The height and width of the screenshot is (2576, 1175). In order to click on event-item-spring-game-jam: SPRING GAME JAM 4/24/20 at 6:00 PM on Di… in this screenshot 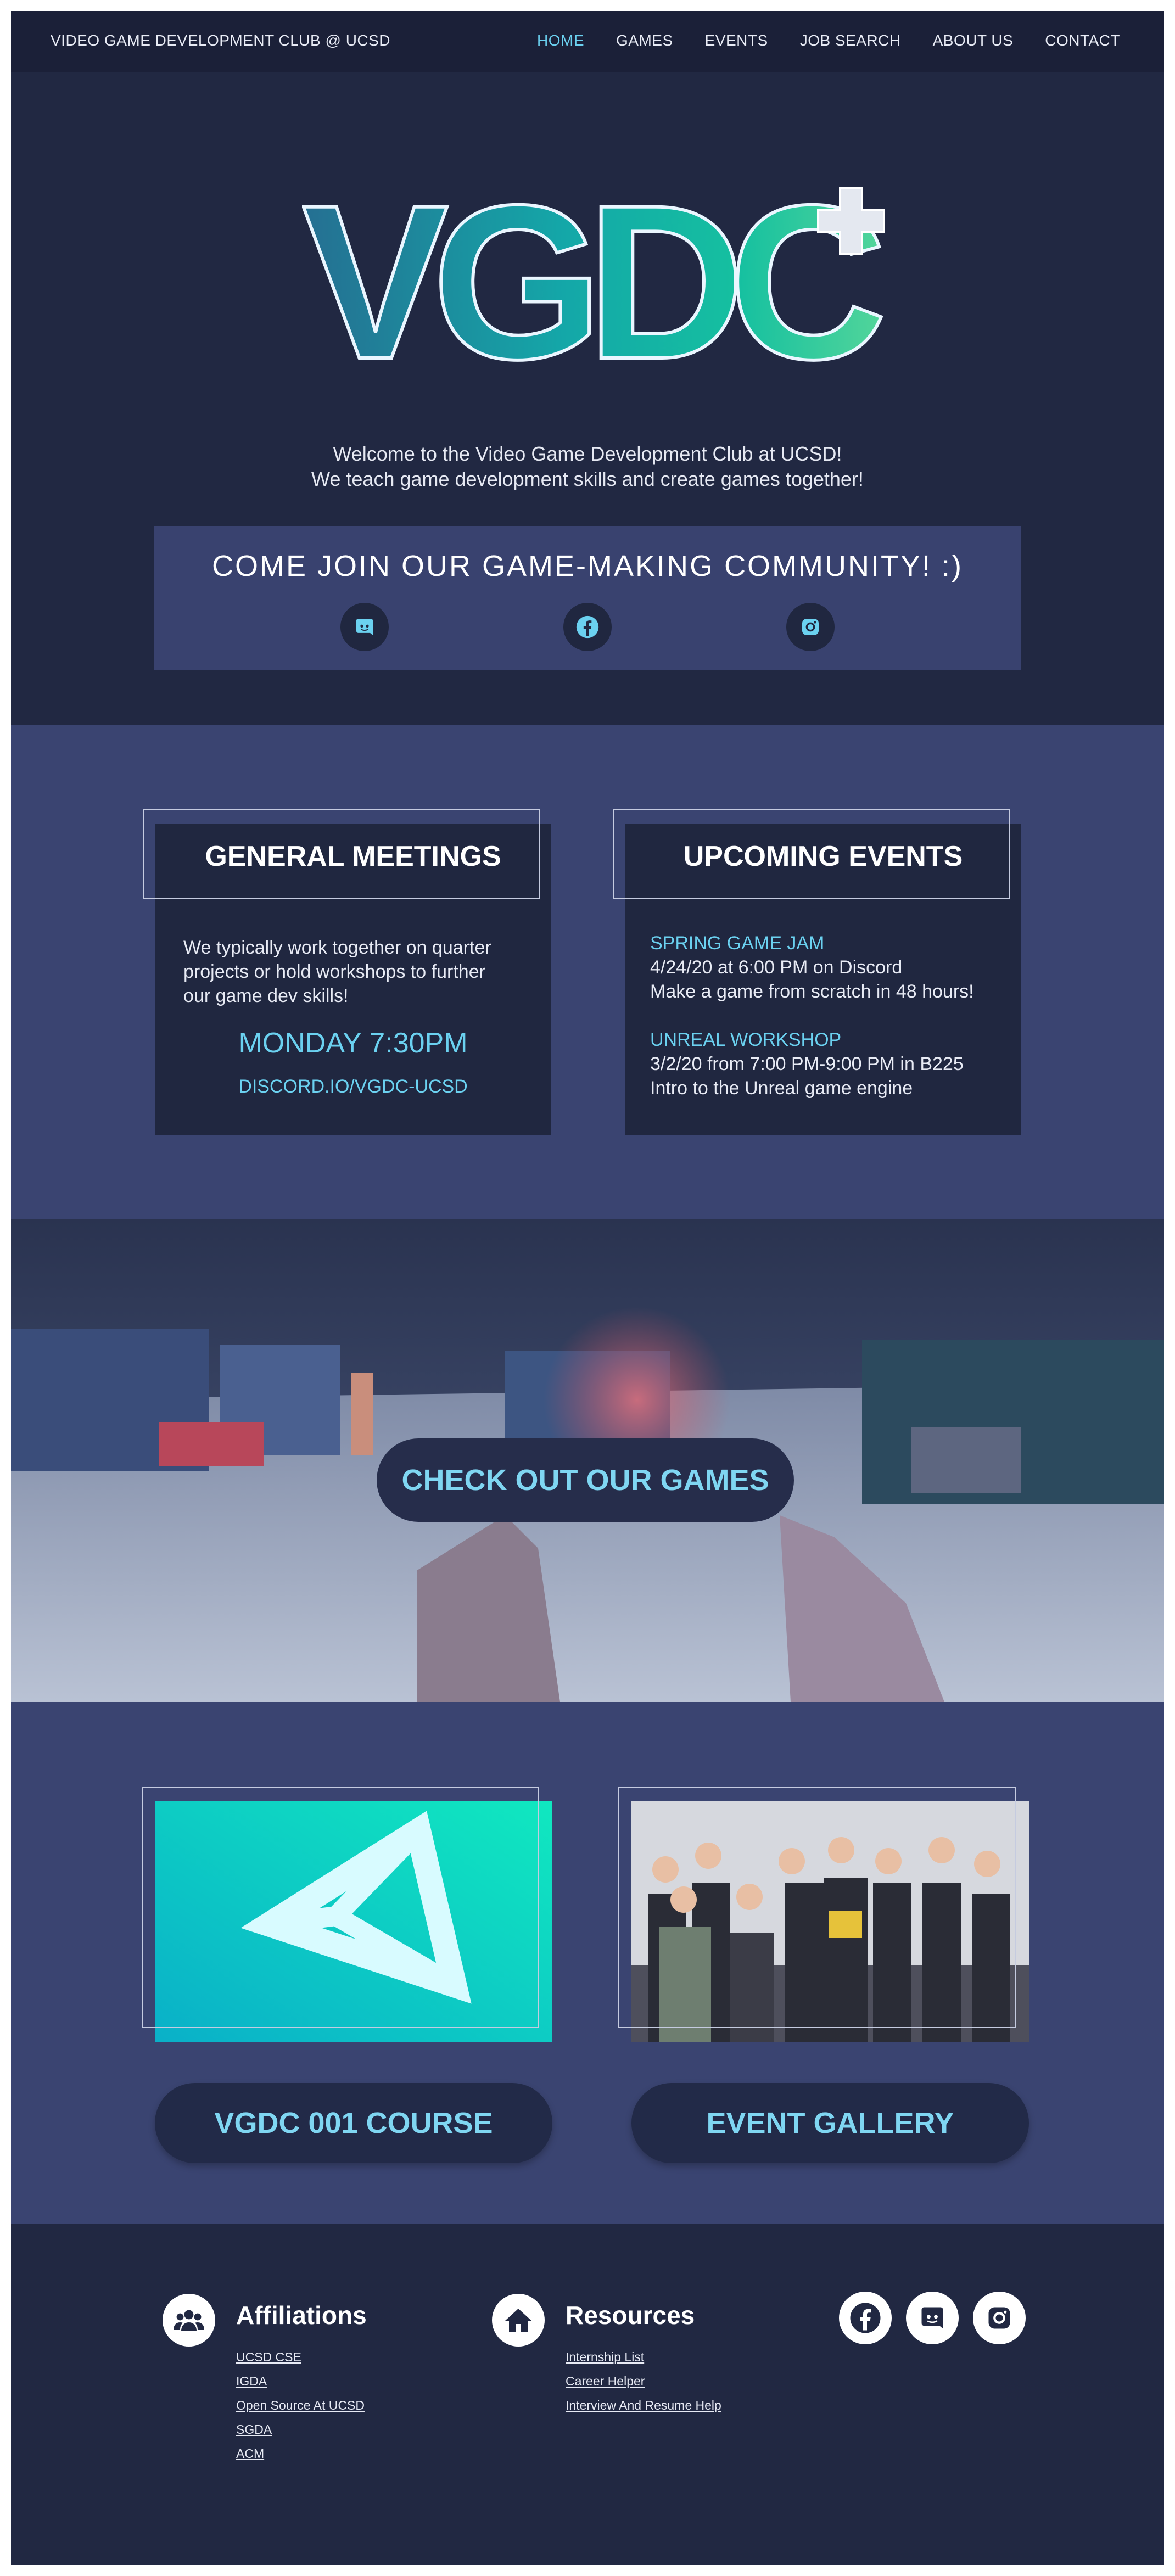, I will do `click(812, 968)`.